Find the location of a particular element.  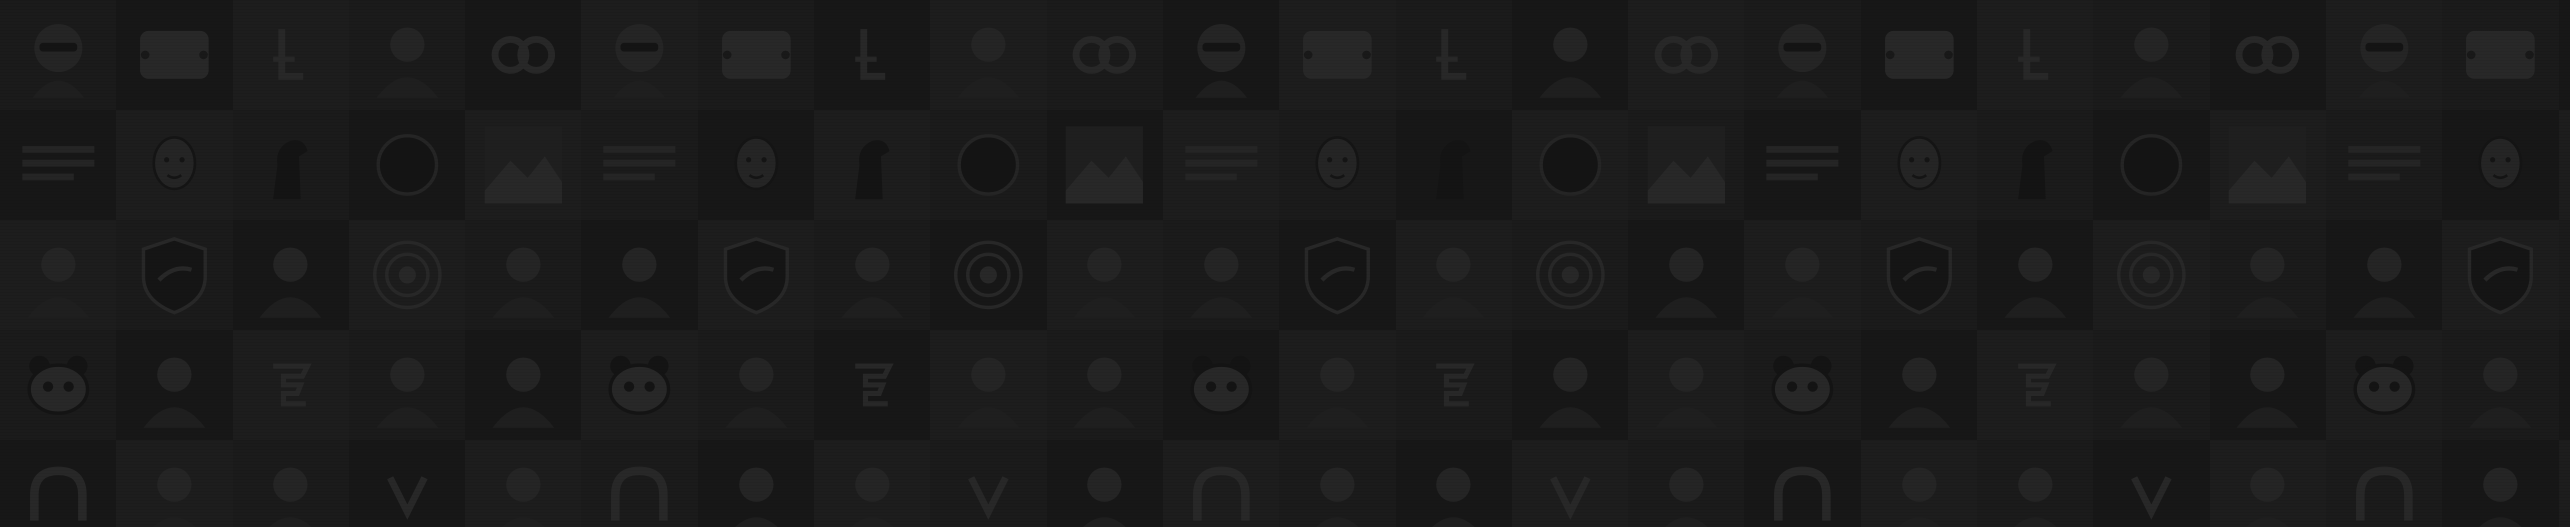

letter-l-icon is located at coordinates (2035, 55).